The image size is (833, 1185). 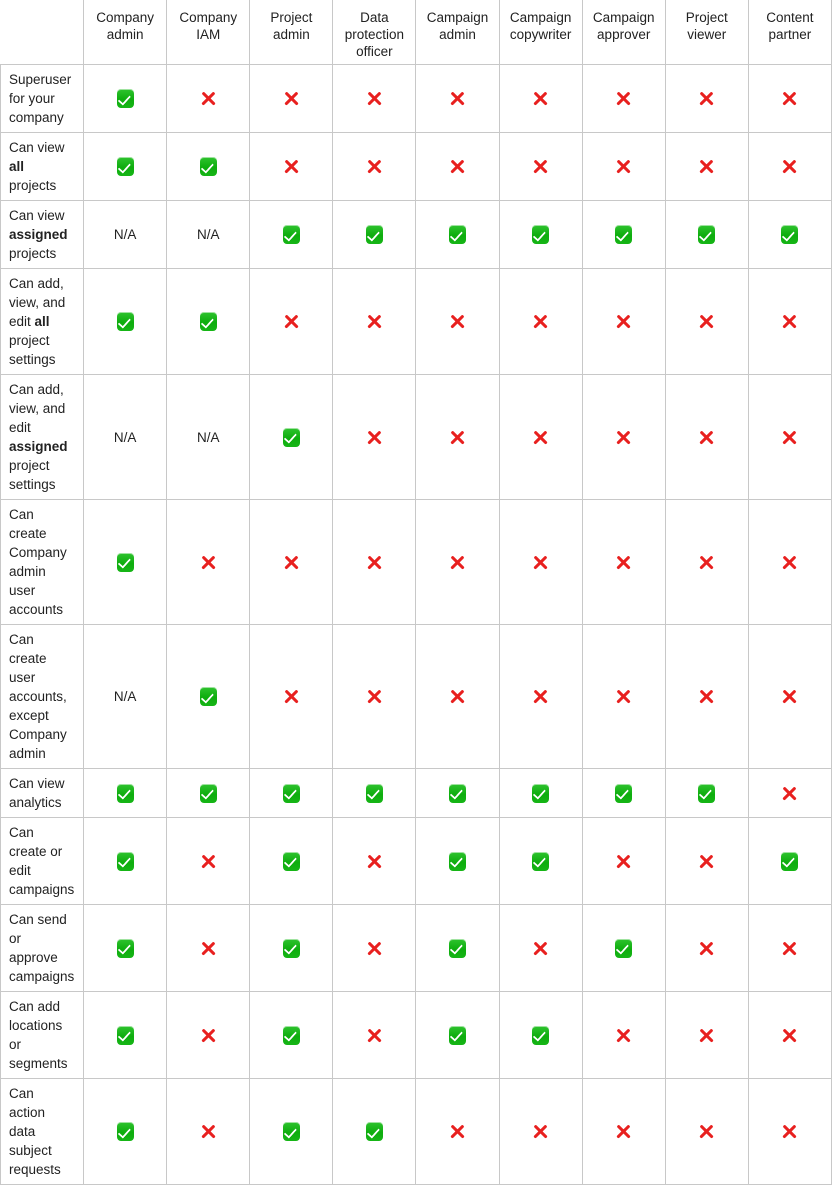 What do you see at coordinates (416, 948) in the screenshot?
I see `table-row: Can send or approve campaigns` at bounding box center [416, 948].